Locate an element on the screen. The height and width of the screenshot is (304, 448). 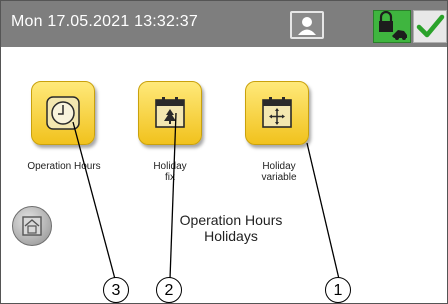
callout-3: 3 is located at coordinates (116, 290).